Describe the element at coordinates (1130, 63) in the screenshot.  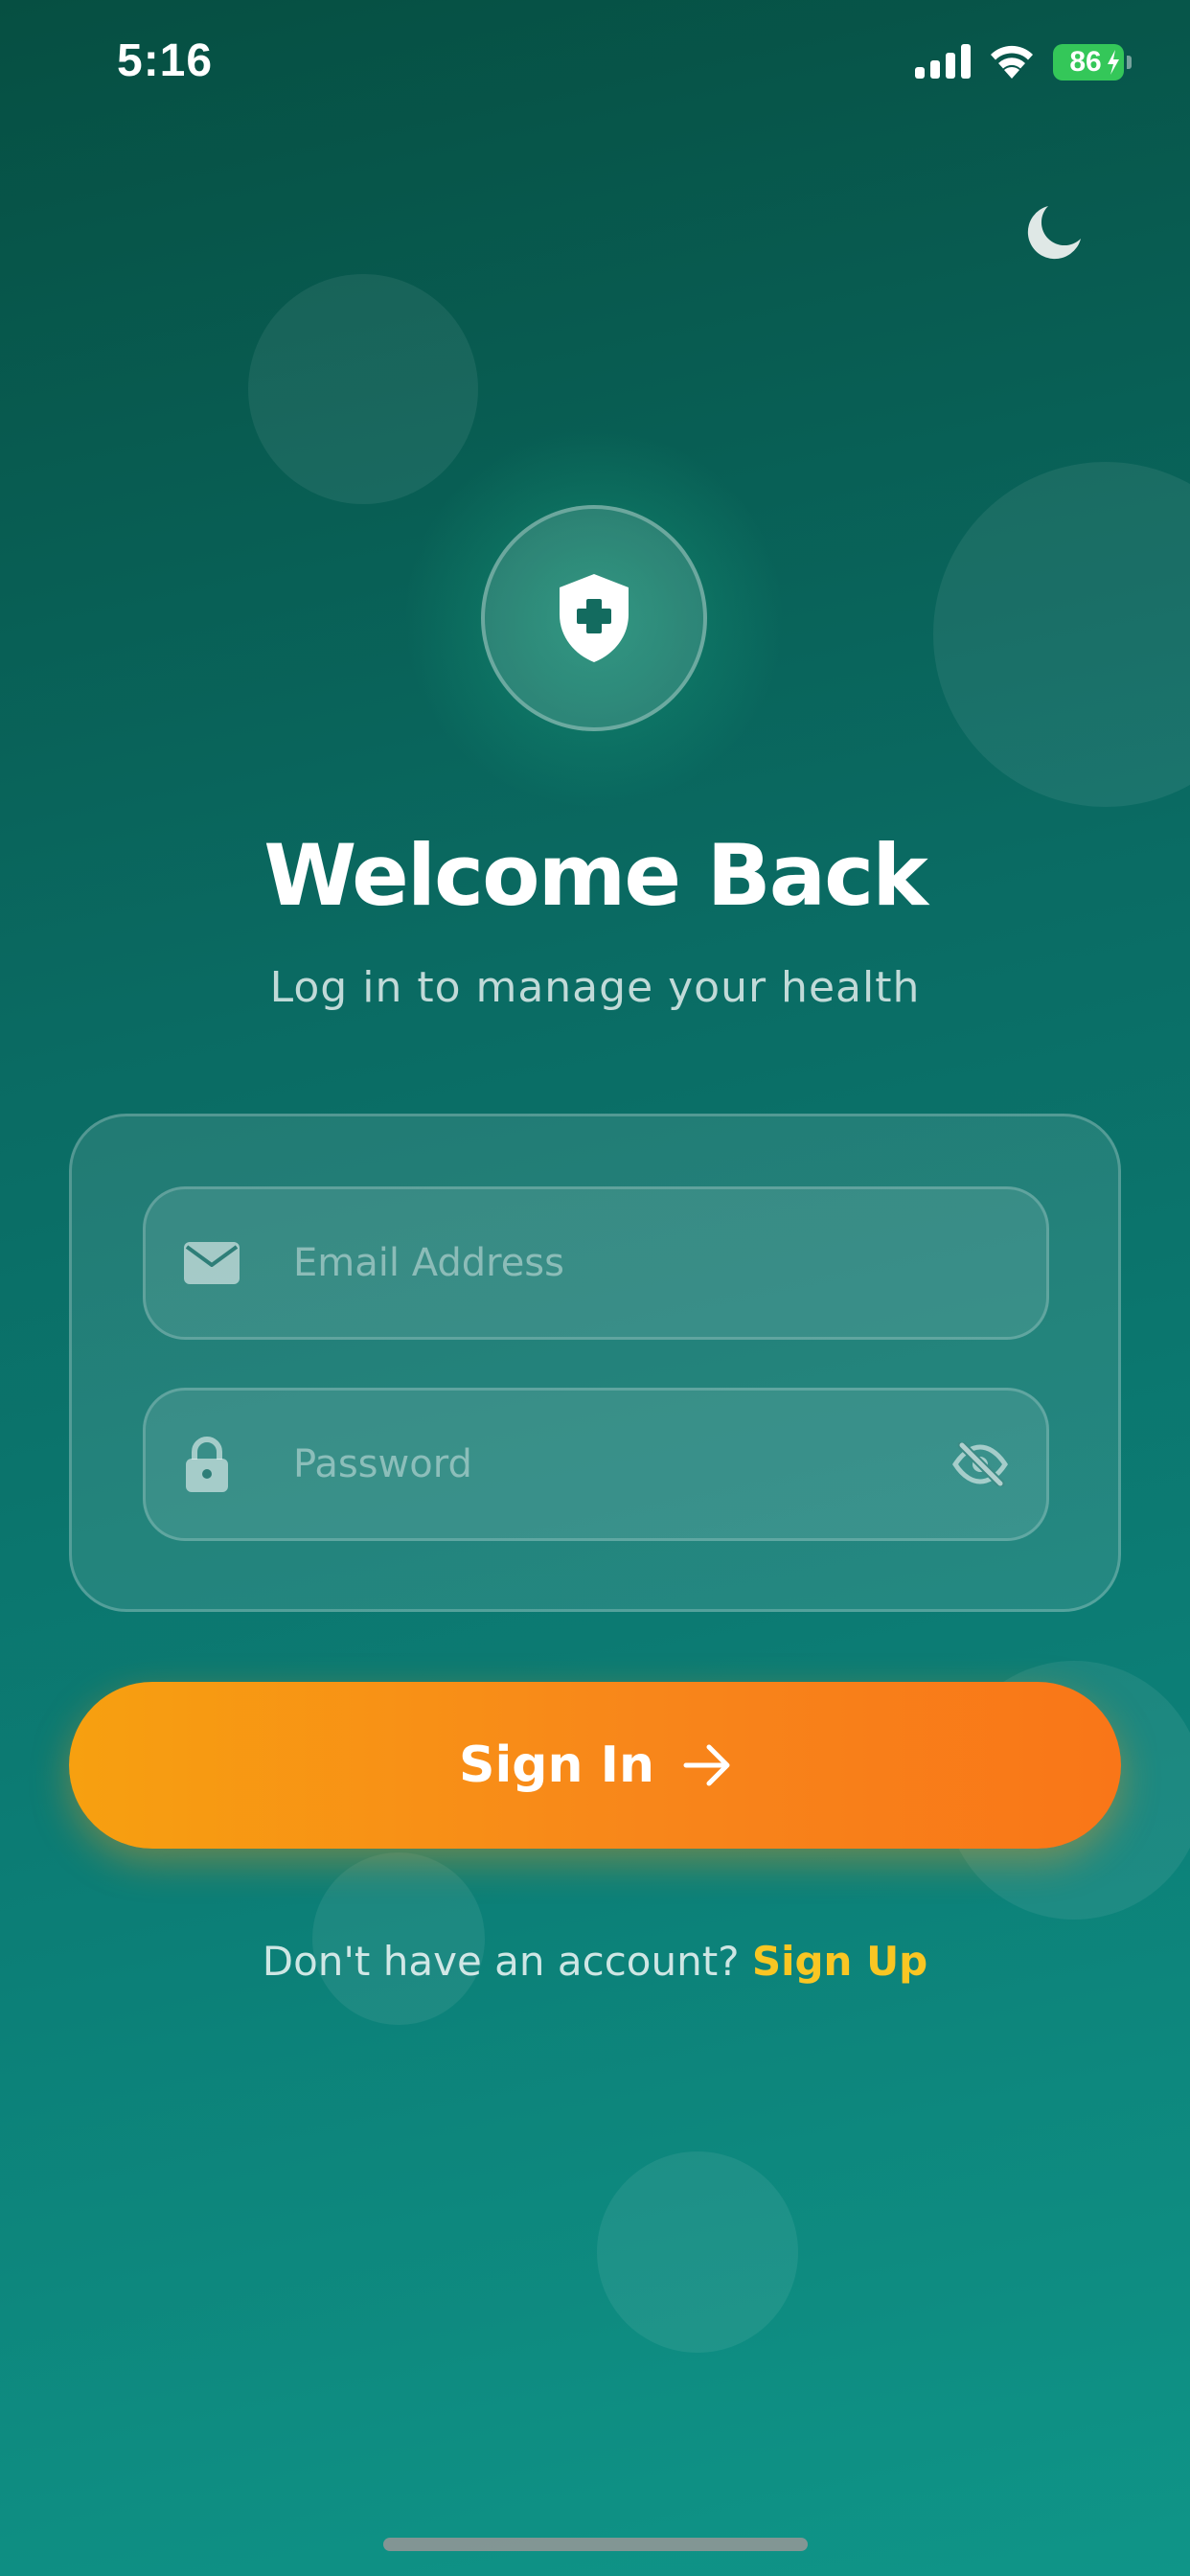
I see `battery-cap` at that location.